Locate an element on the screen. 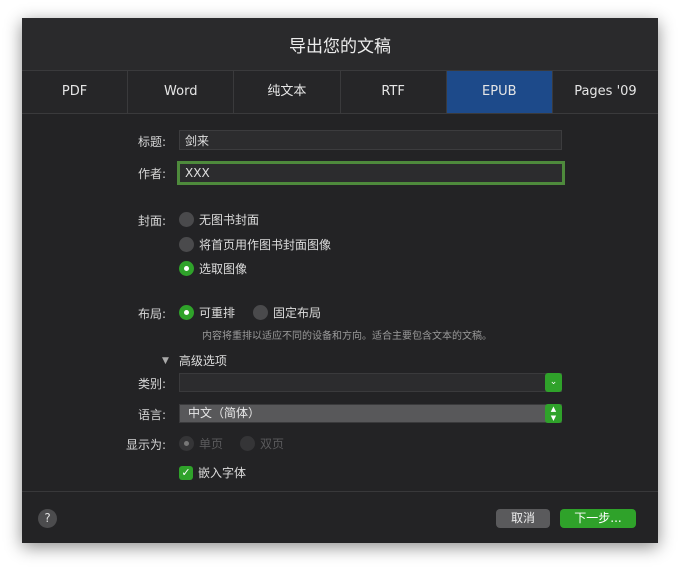 Image resolution: width=681 pixels, height=571 pixels. cover-radio-first-page: 将首页用作图书封面图像 is located at coordinates (255, 244).